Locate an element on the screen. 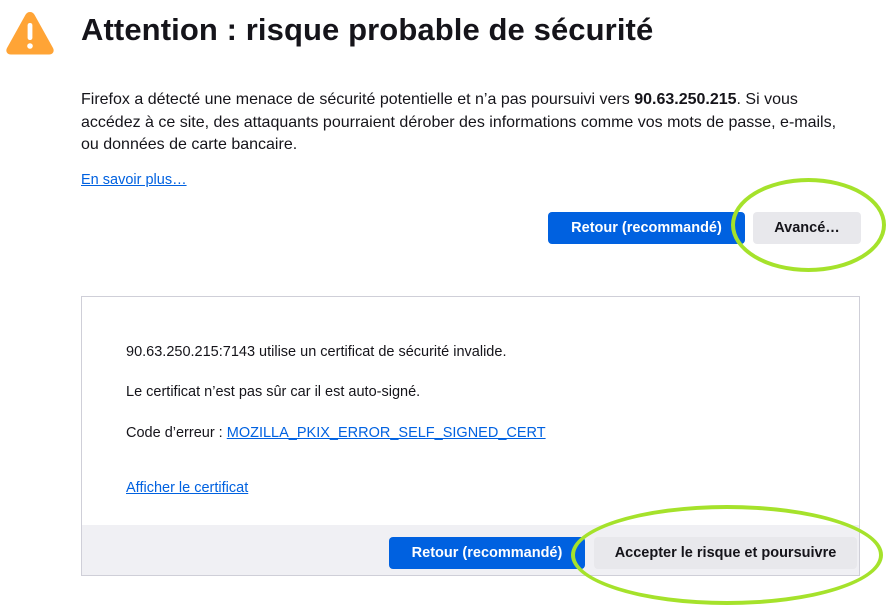  accept-risk-button: Accepter le risque et poursuivre is located at coordinates (725, 553).